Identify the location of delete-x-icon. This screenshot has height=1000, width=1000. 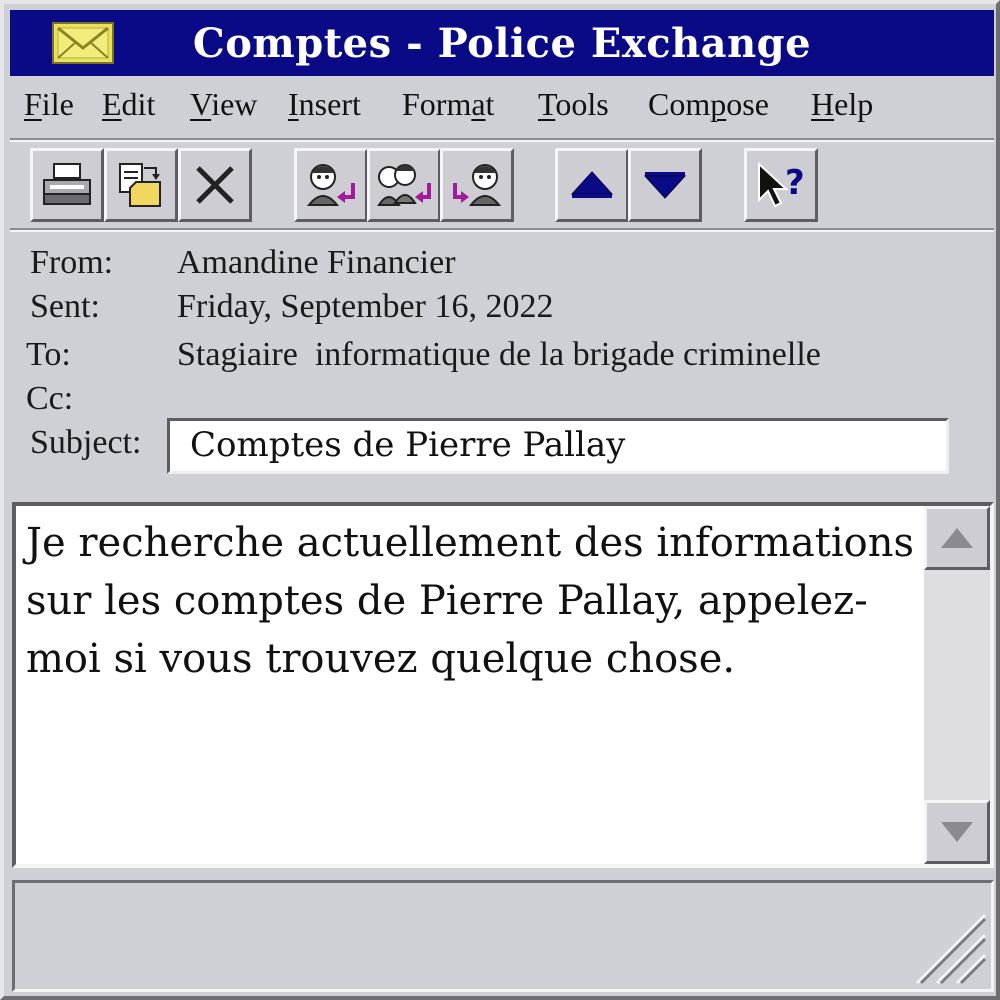
(215, 185).